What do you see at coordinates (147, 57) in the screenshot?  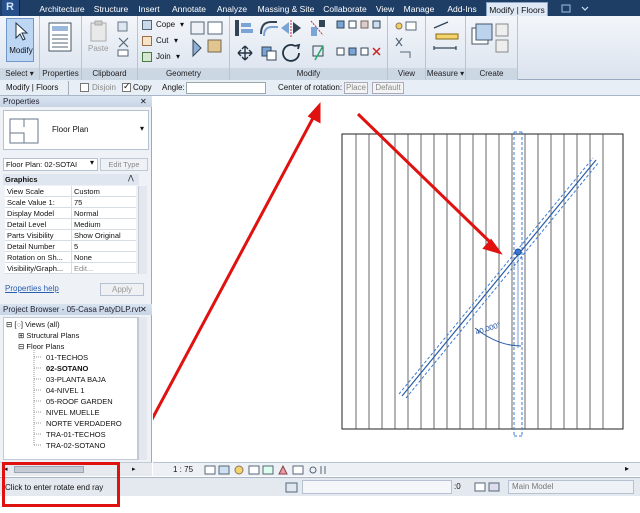 I see `join-icon` at bounding box center [147, 57].